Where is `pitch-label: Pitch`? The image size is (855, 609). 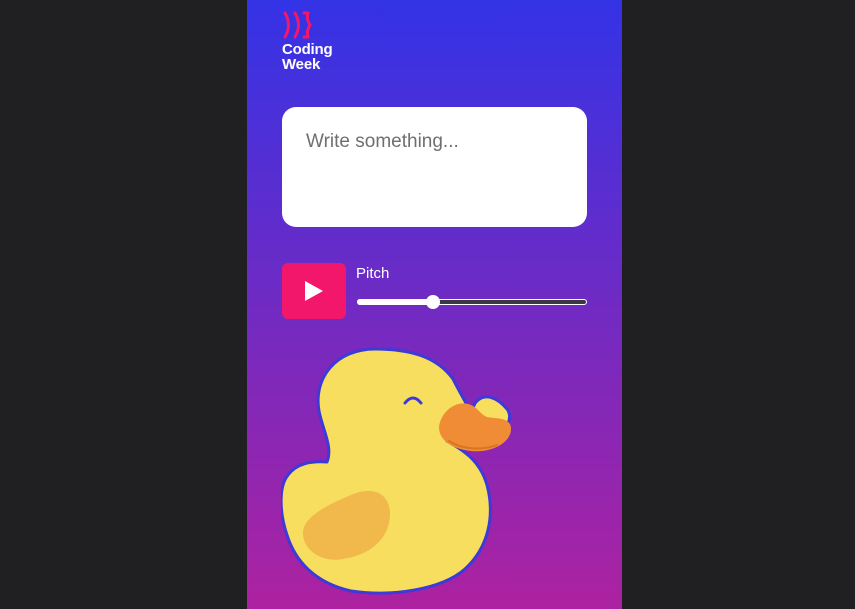
pitch-label: Pitch is located at coordinates (373, 273).